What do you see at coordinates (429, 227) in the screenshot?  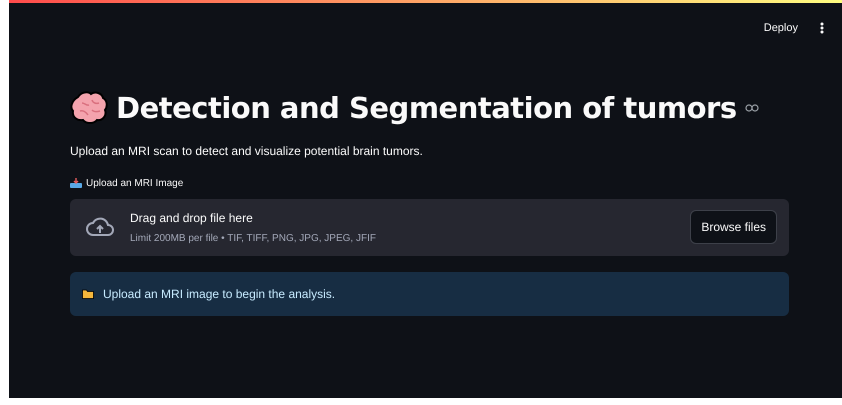 I see `file-dropzone: Drag and drop file here Limit 200MB per file • TIF, TIFF, PNG, JPG, JPEG, JFIF Browse files` at bounding box center [429, 227].